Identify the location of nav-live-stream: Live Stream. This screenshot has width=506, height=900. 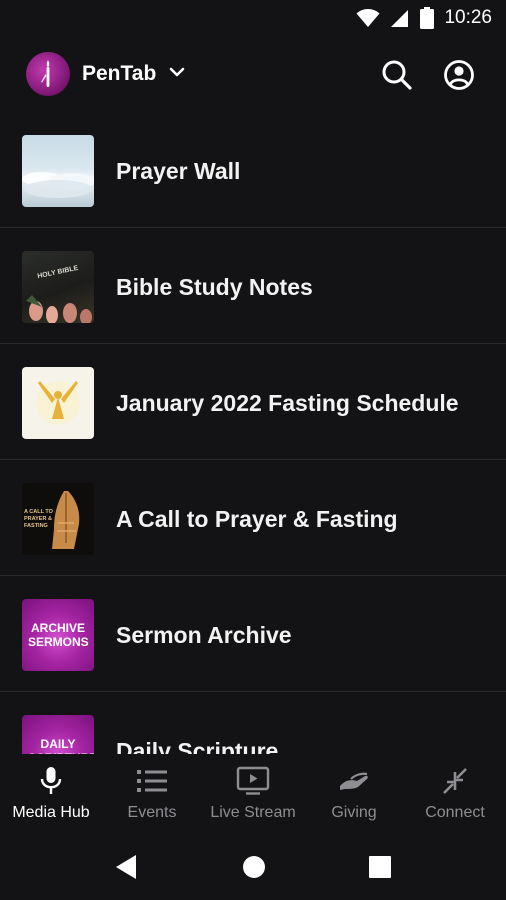
(253, 797).